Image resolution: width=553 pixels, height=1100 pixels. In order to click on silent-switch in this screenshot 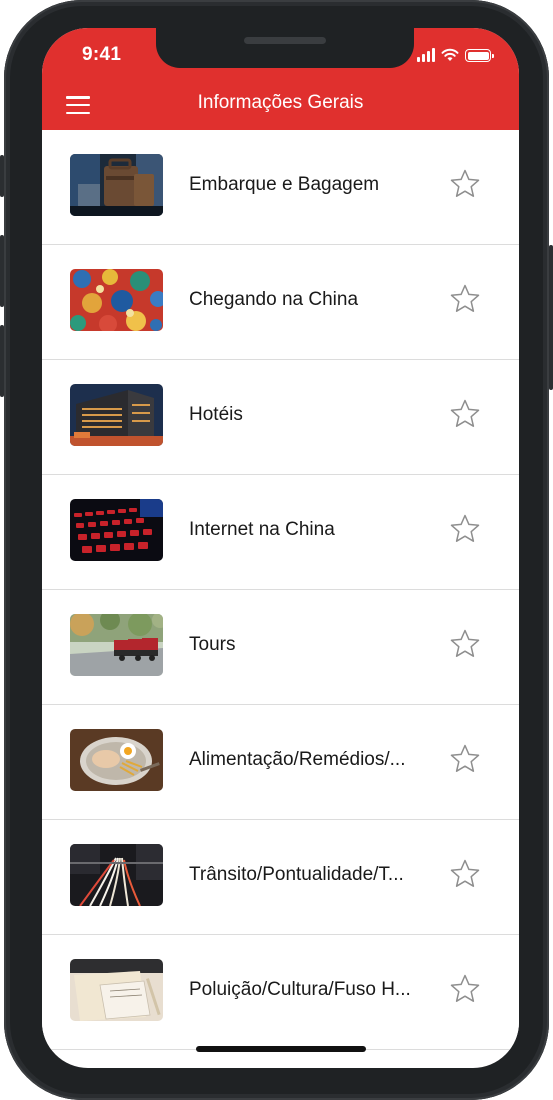, I will do `click(2, 176)`.